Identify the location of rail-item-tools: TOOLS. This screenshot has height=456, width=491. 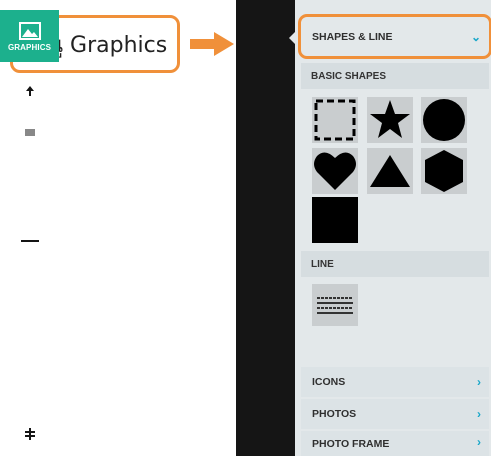
(29, 245).